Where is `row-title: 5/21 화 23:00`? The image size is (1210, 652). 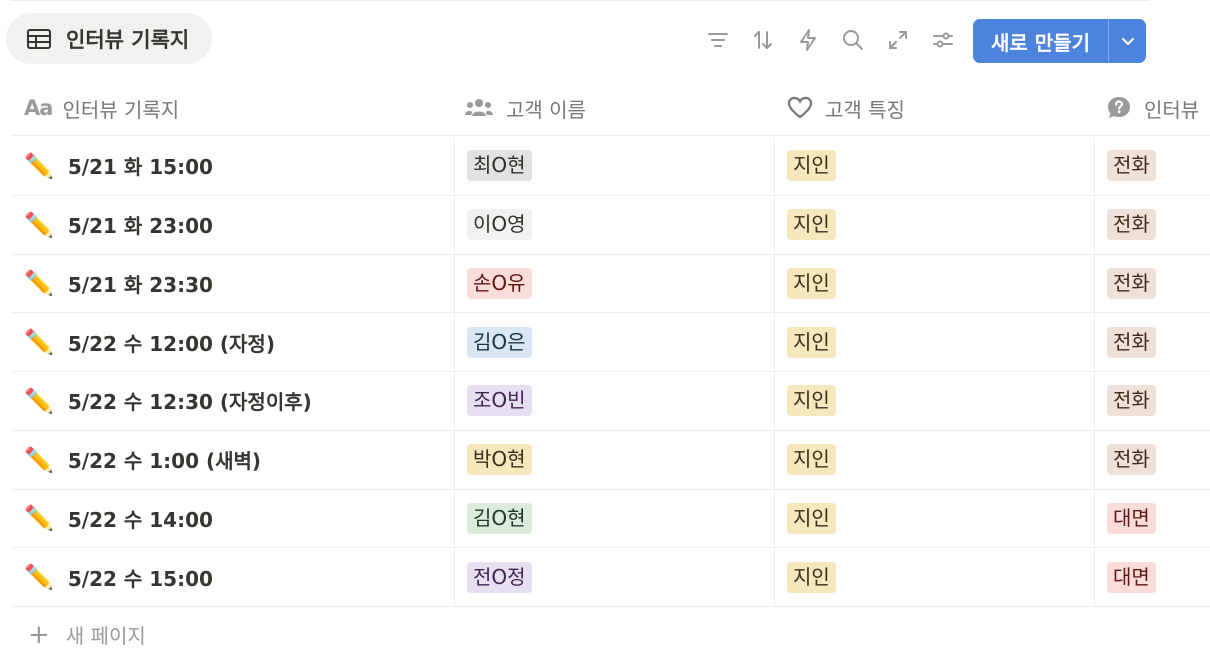 row-title: 5/21 화 23:00 is located at coordinates (140, 226).